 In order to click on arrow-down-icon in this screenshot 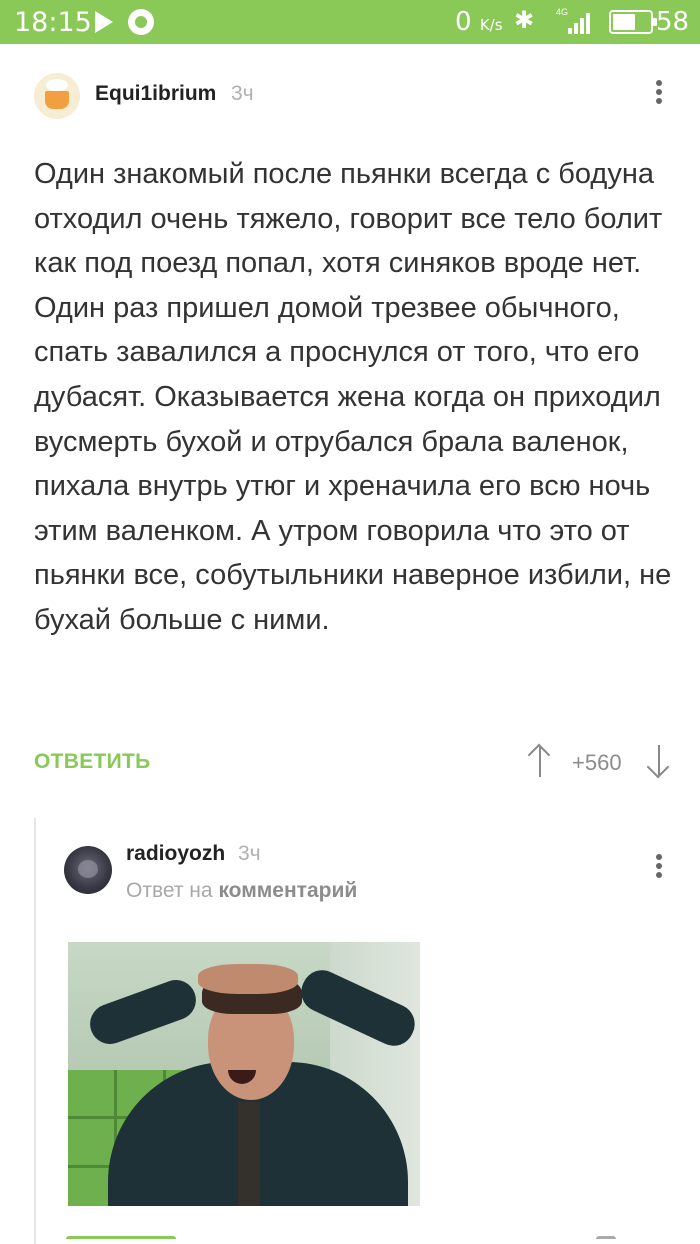, I will do `click(659, 761)`.